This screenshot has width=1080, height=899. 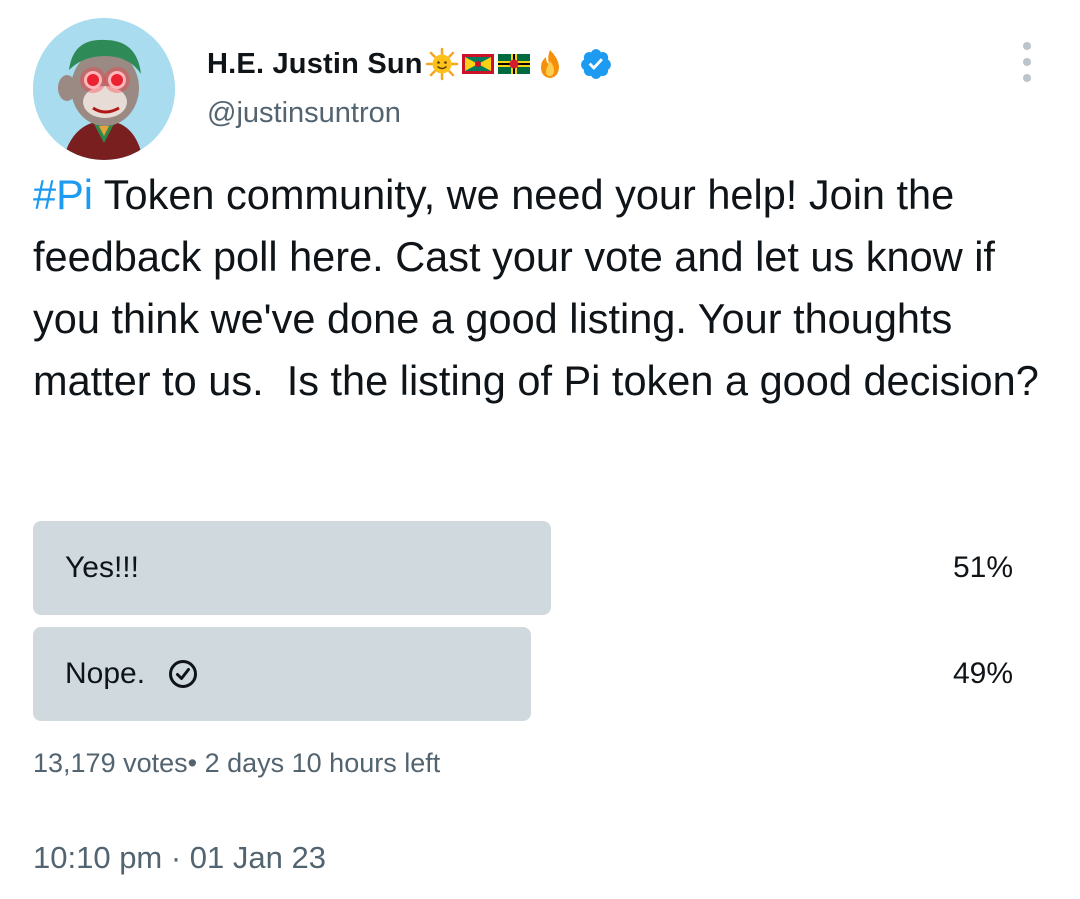 What do you see at coordinates (982, 567) in the screenshot?
I see `poll-option-percent: 51%` at bounding box center [982, 567].